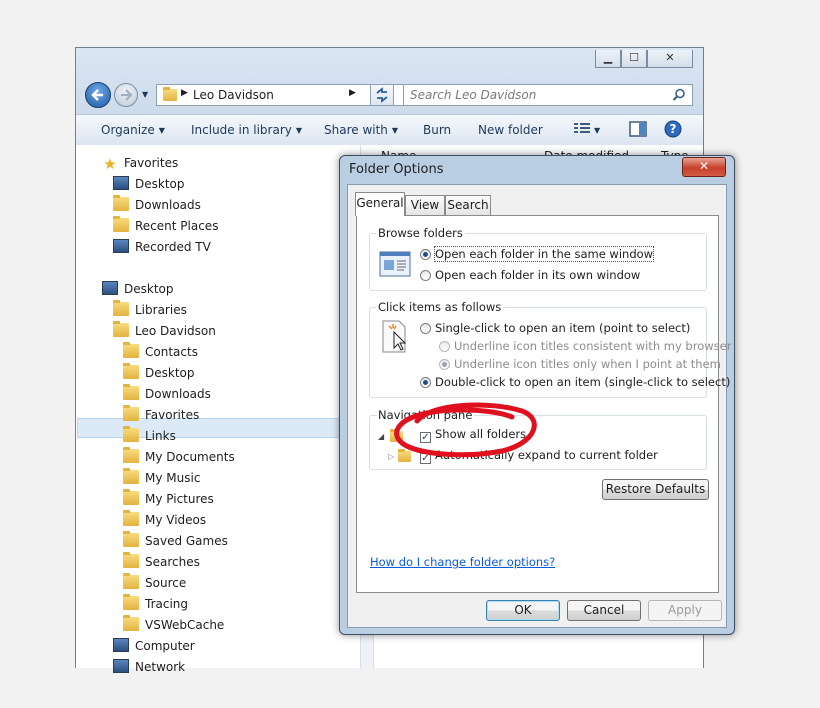 Image resolution: width=820 pixels, height=708 pixels. What do you see at coordinates (537, 254) in the screenshot?
I see `same-window-option: Open each folder in the same window` at bounding box center [537, 254].